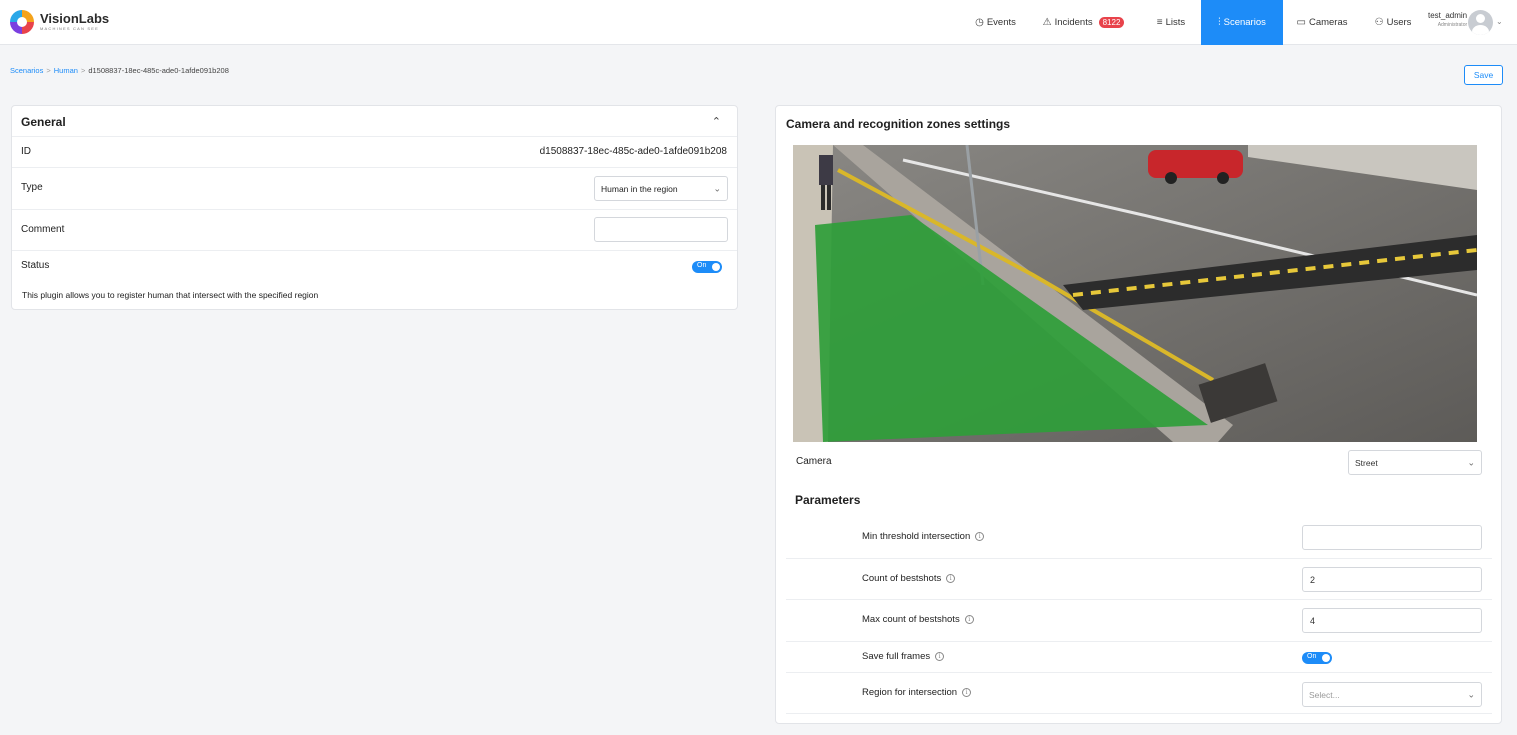 The height and width of the screenshot is (735, 1517). I want to click on nav-cameras: ▭ Cameras, so click(1322, 22).